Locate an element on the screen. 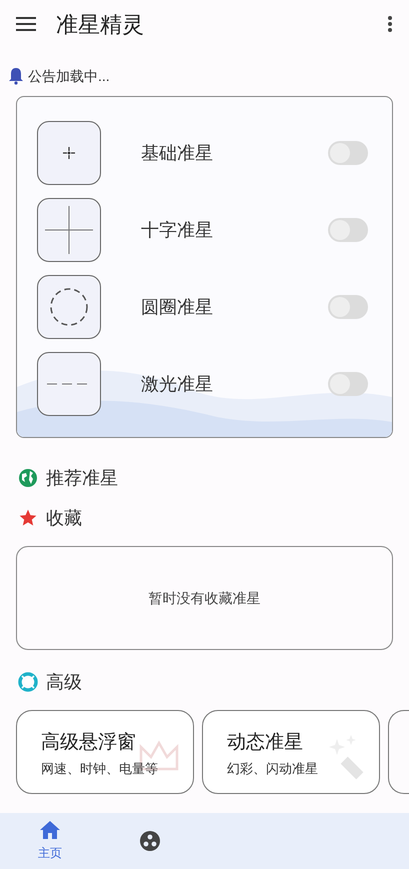 Image resolution: width=409 pixels, height=869 pixels. lifebuoy-icon is located at coordinates (28, 682).